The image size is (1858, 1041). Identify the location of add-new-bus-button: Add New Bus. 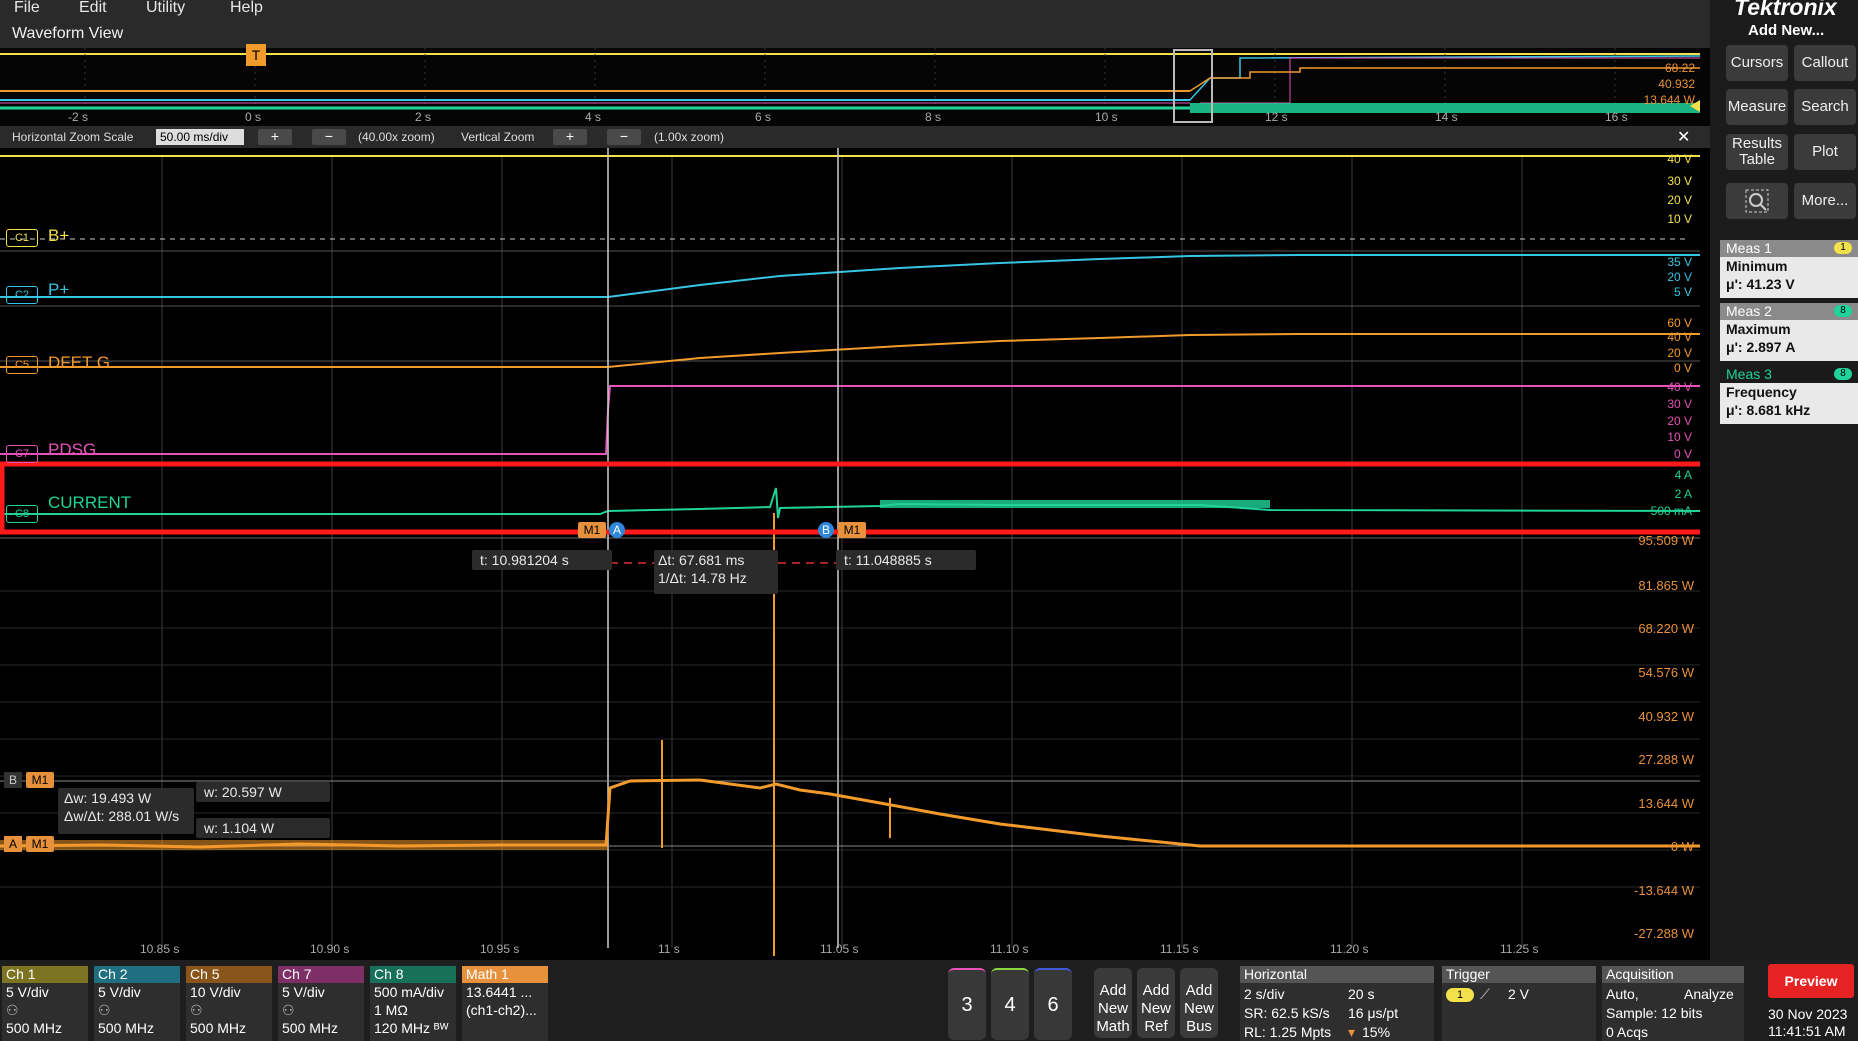
(1199, 1003).